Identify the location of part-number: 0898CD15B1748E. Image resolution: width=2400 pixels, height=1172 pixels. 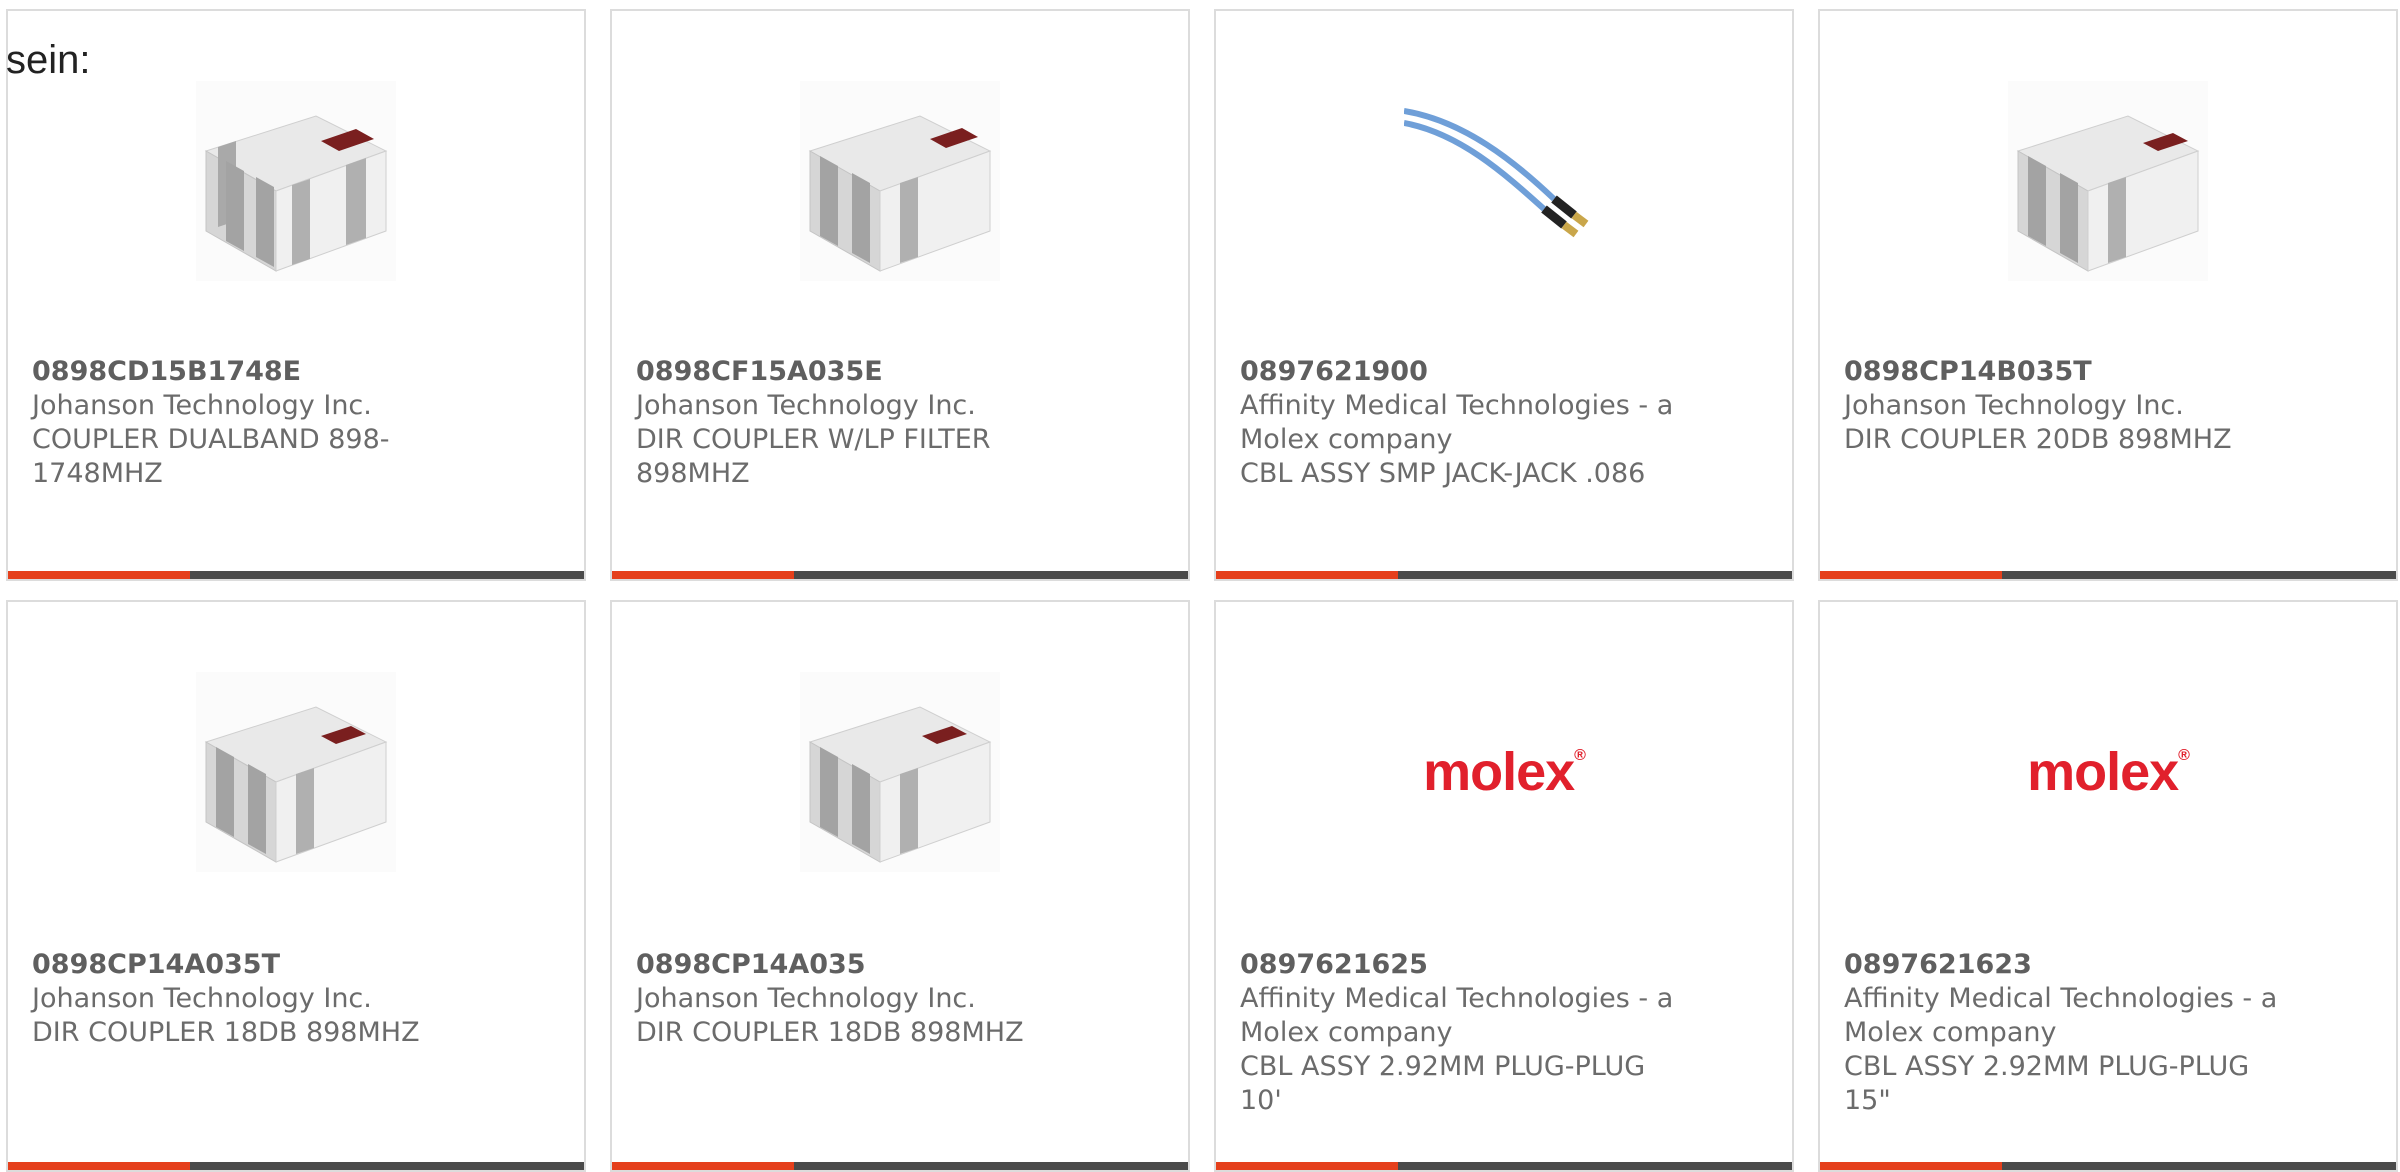
(252, 372).